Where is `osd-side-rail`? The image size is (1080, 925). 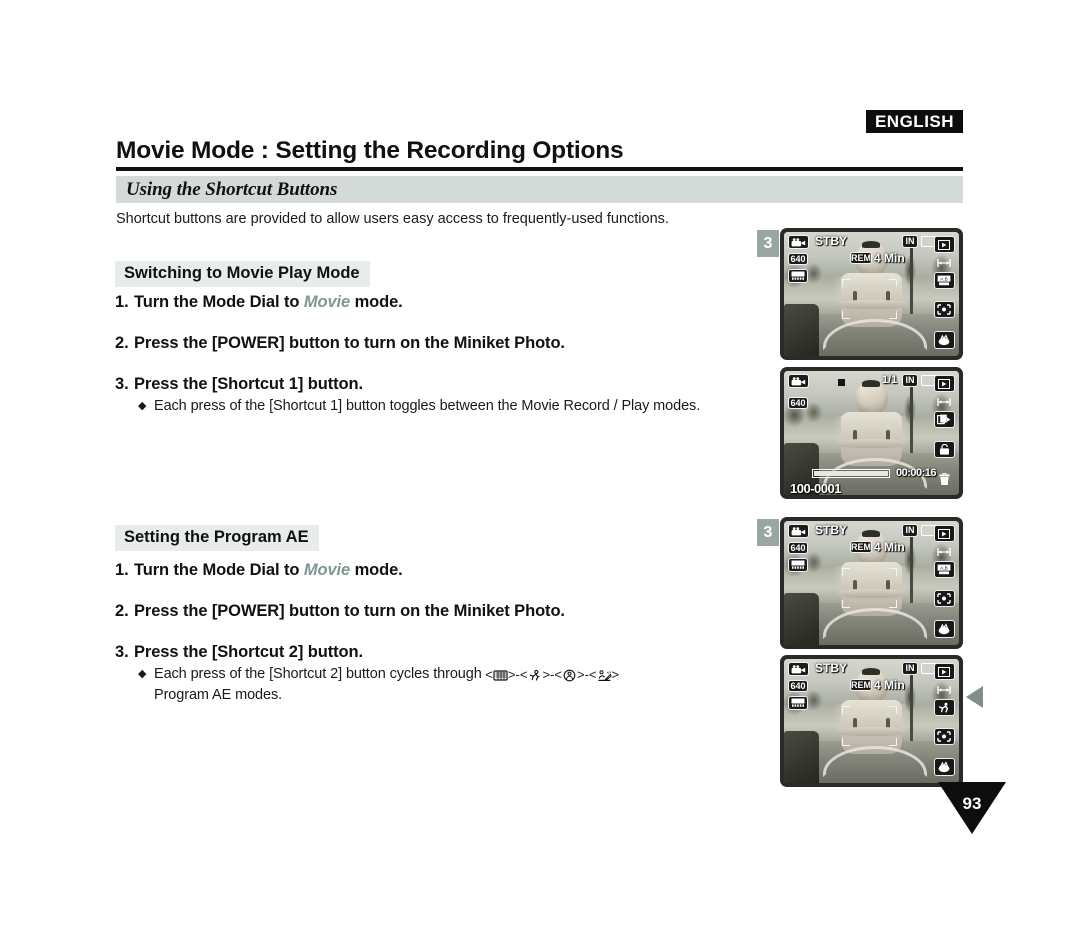
osd-side-rail is located at coordinates (944, 721).